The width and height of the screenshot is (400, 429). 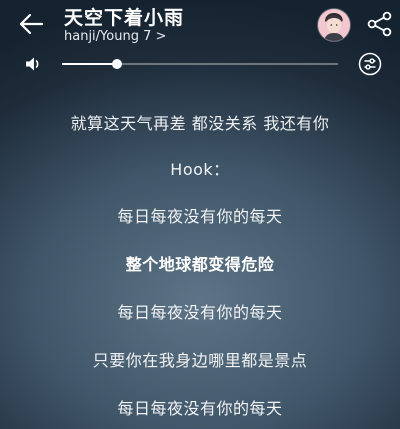 I want to click on back-arrow-icon, so click(x=31, y=24).